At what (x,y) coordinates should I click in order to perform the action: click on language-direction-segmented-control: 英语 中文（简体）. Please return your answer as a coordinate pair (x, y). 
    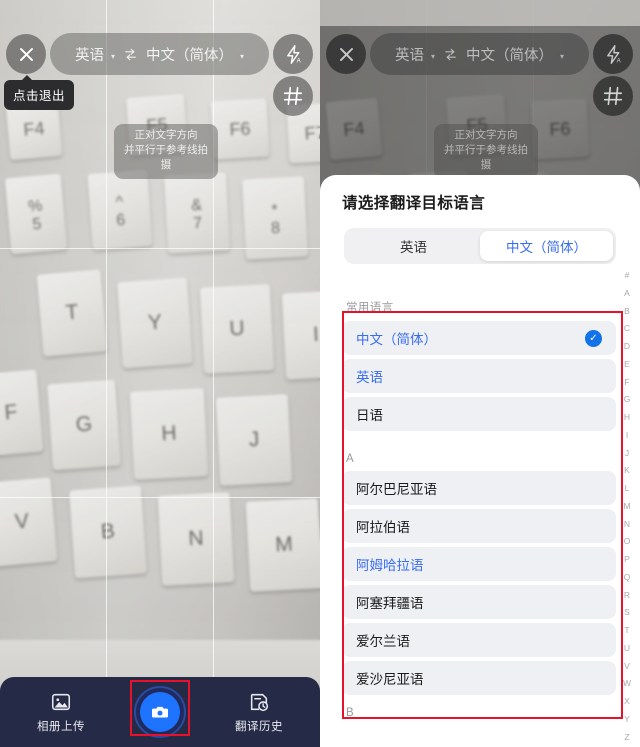
    Looking at the image, I should click on (480, 246).